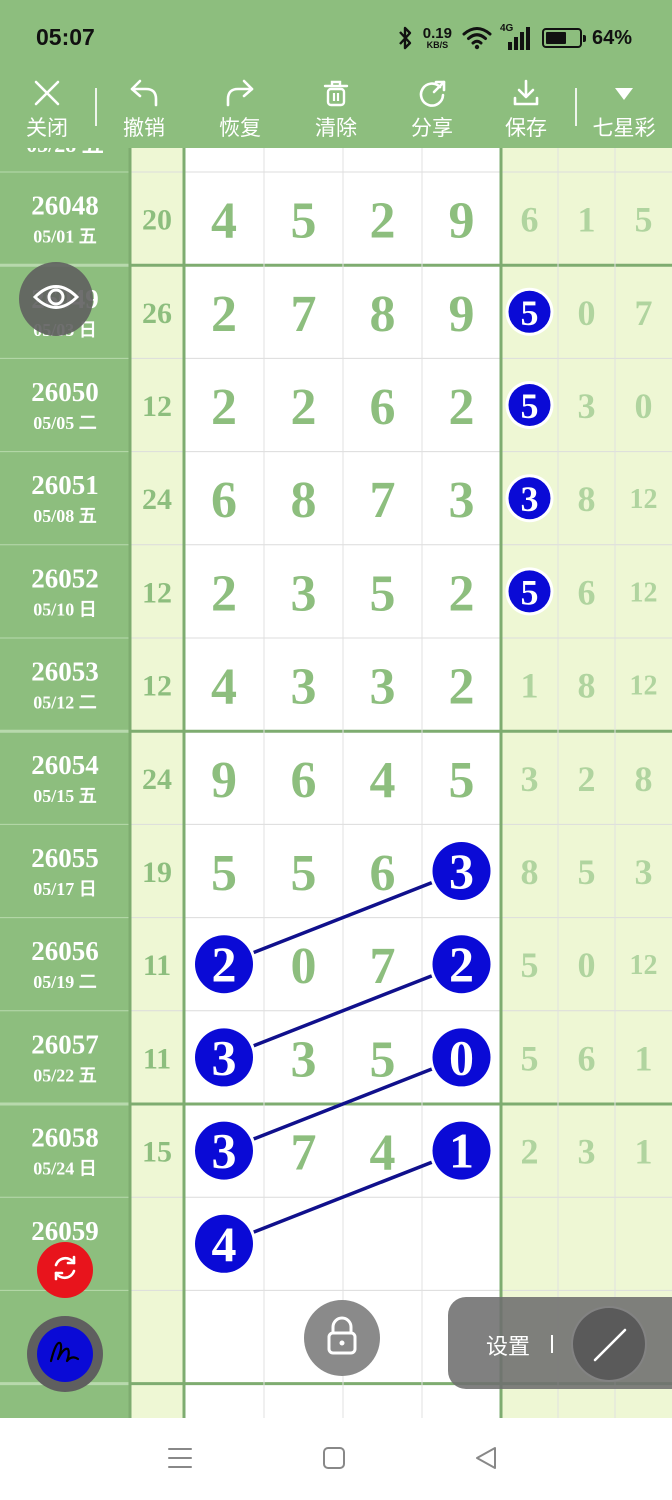  I want to click on tail-digit-cell: 3, so click(587, 1152).